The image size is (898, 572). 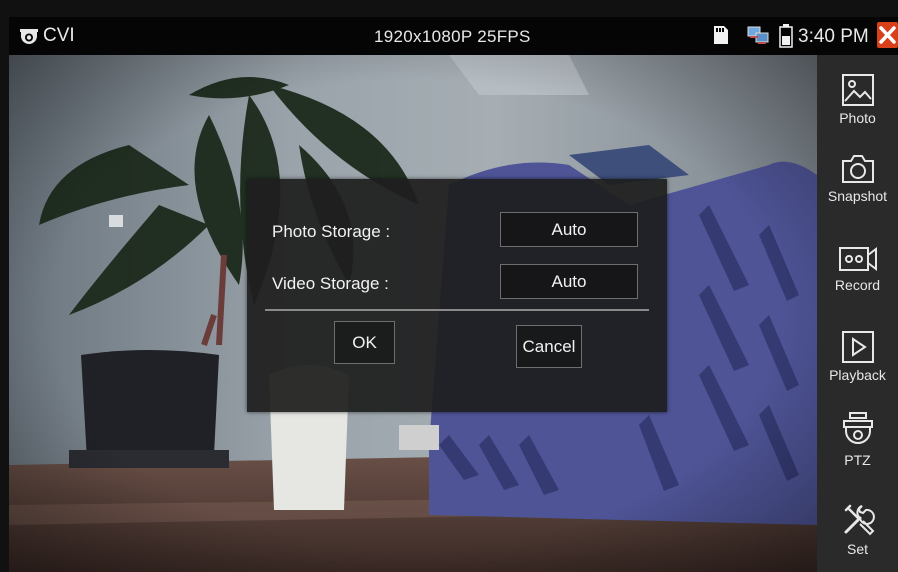 I want to click on camera-icon, so click(x=857, y=169).